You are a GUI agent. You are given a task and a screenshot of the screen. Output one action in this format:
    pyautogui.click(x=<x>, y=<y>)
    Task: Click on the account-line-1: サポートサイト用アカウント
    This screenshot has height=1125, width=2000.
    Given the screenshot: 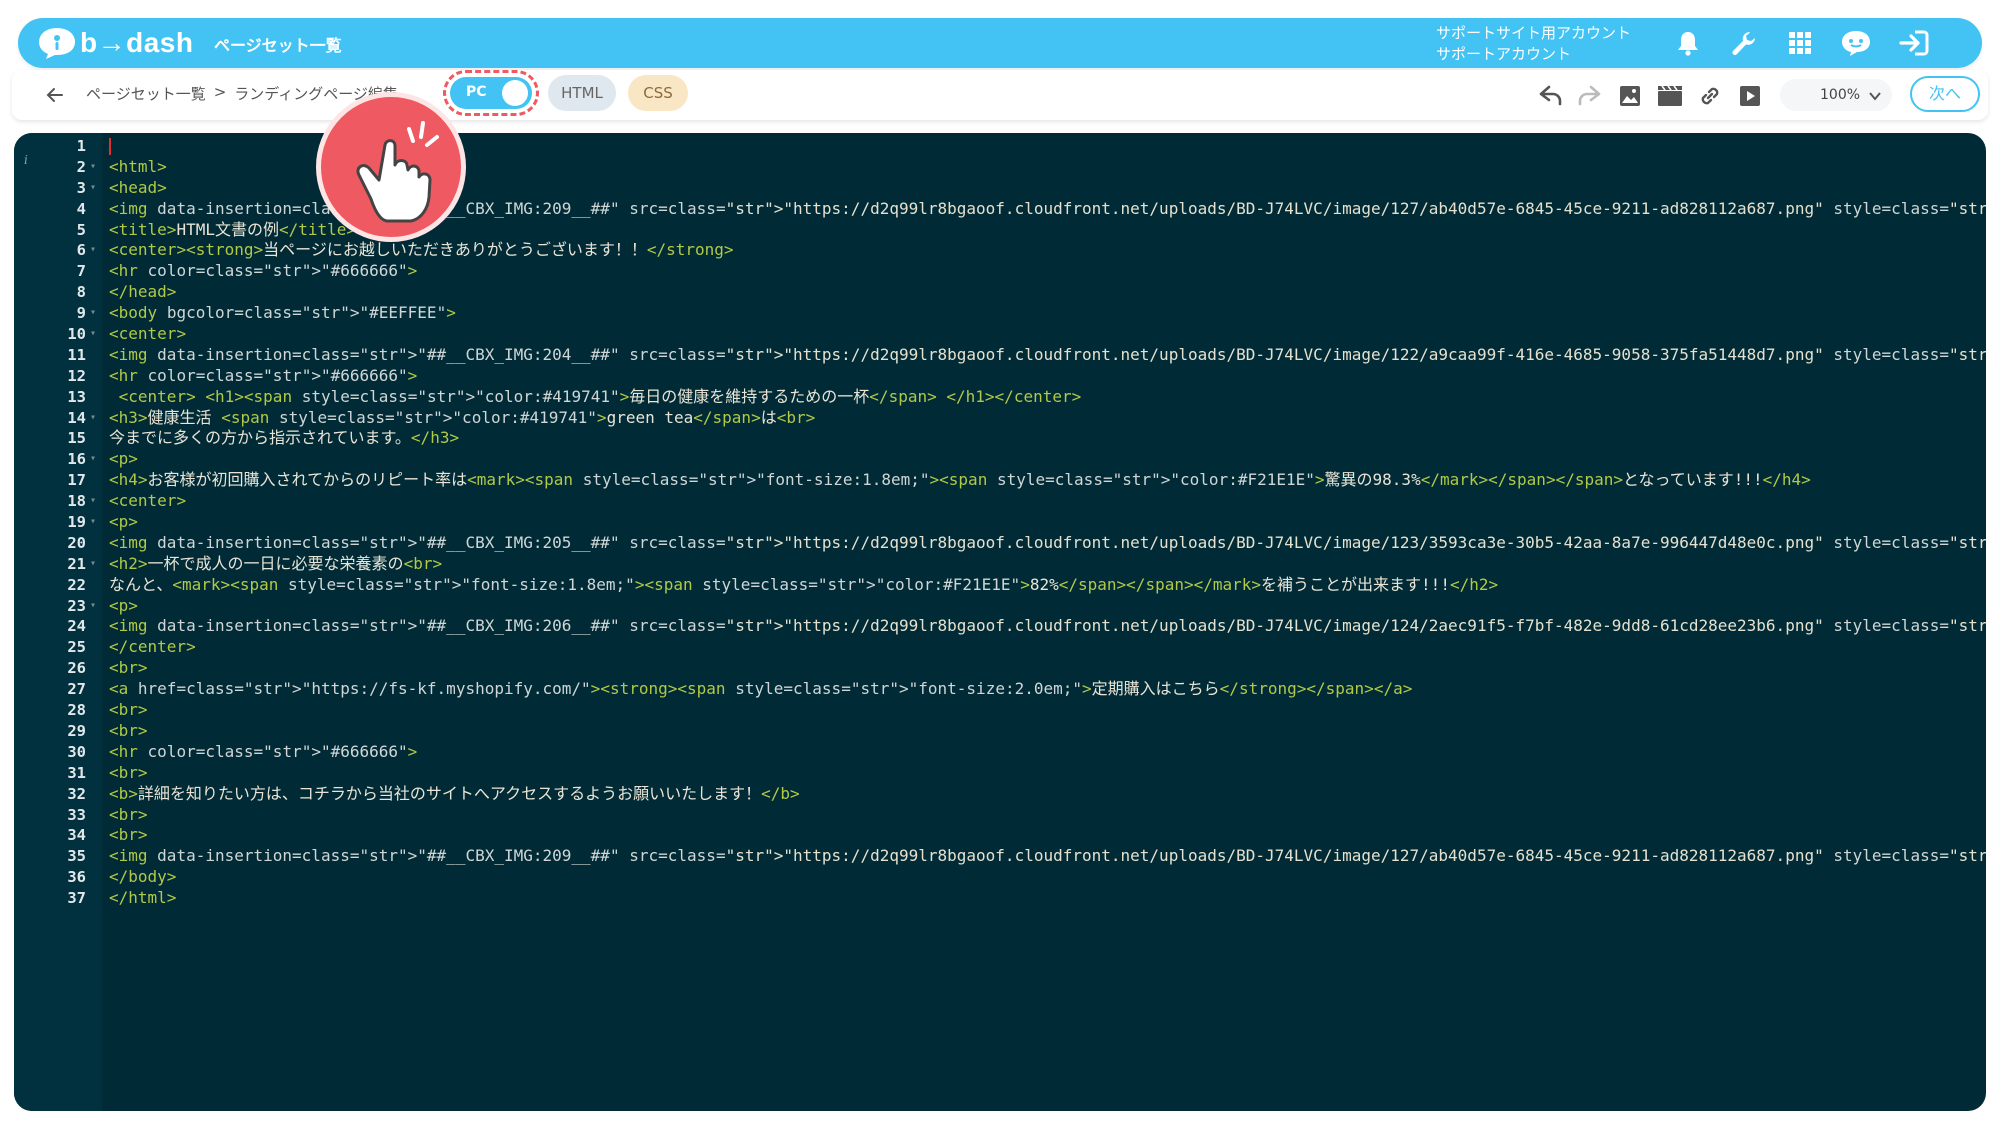 What is the action you would take?
    pyautogui.click(x=1534, y=33)
    